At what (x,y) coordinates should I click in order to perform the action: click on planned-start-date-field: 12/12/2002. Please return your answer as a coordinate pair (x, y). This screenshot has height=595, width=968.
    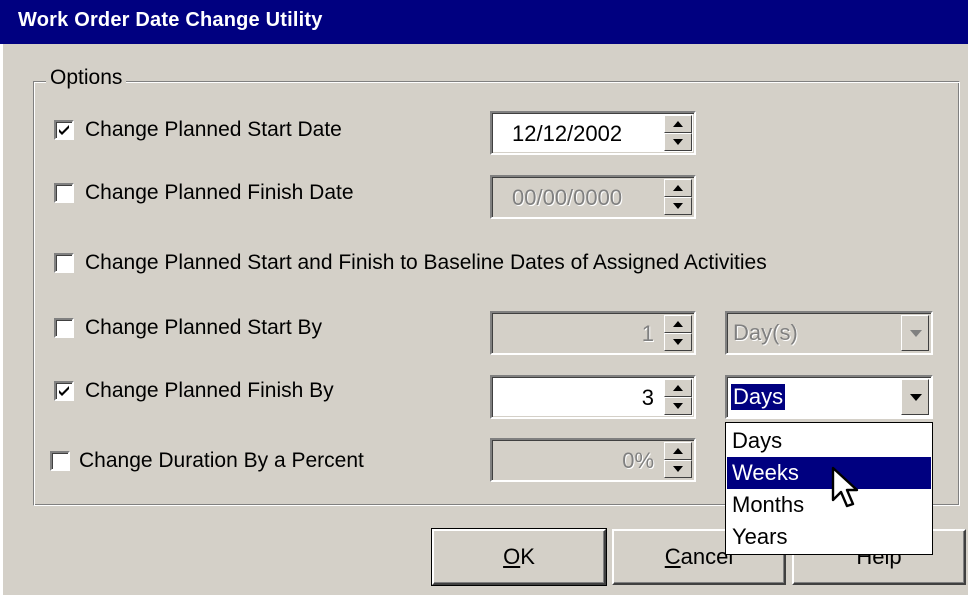
    Looking at the image, I should click on (593, 133).